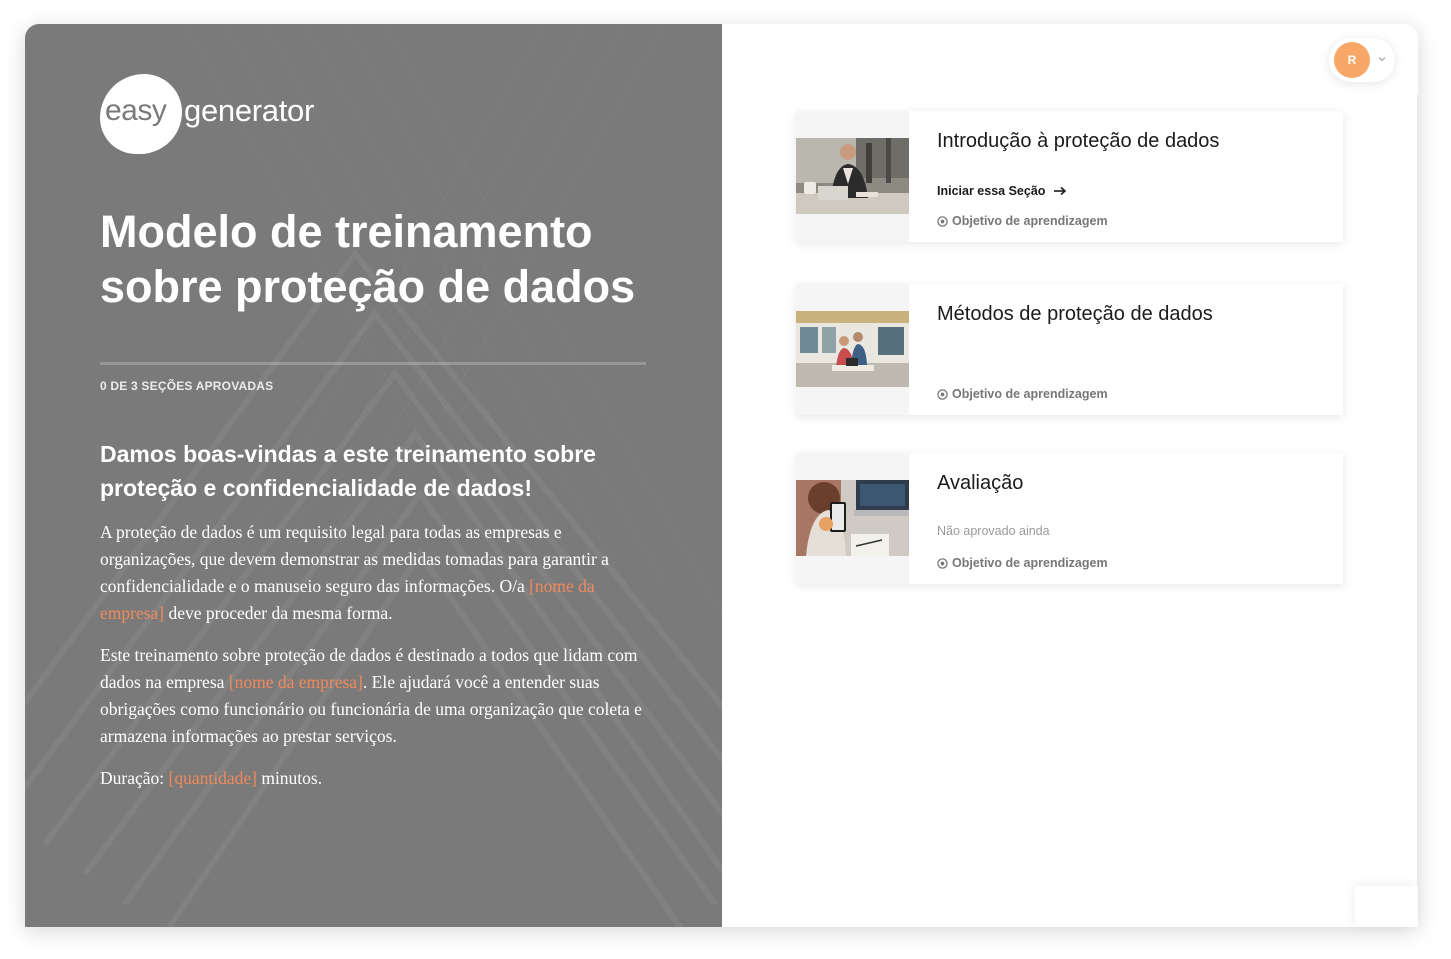  Describe the element at coordinates (980, 483) in the screenshot. I see `section-title: Avaliação` at that location.